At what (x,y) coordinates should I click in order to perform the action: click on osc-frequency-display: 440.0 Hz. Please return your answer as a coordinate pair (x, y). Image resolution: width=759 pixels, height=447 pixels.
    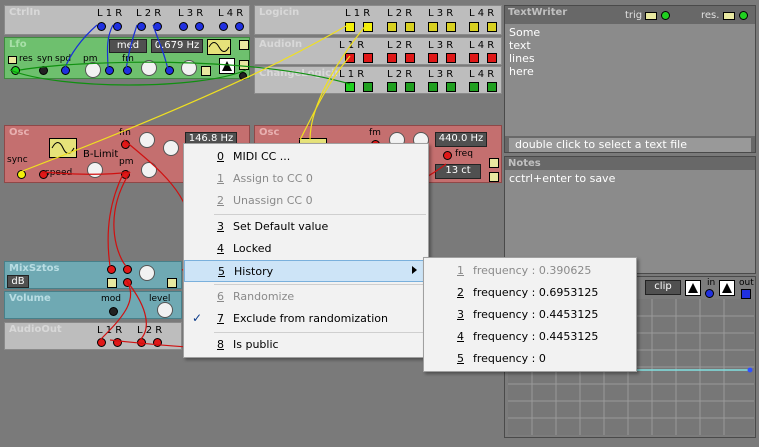
    Looking at the image, I should click on (461, 139).